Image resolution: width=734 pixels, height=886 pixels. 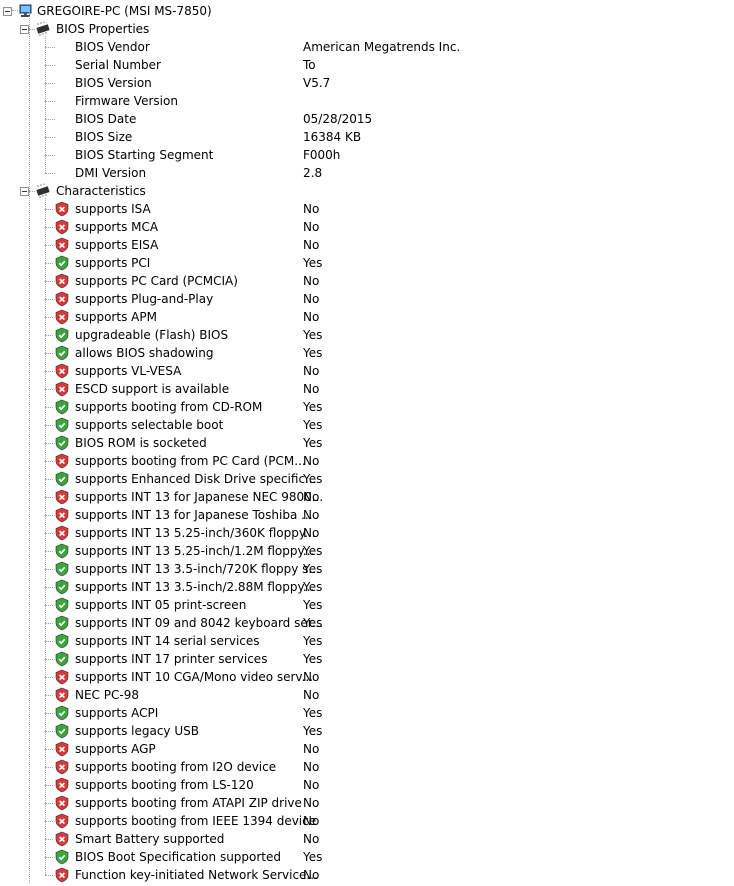 What do you see at coordinates (367, 191) in the screenshot?
I see `tree-node-characteristics: Characteristics` at bounding box center [367, 191].